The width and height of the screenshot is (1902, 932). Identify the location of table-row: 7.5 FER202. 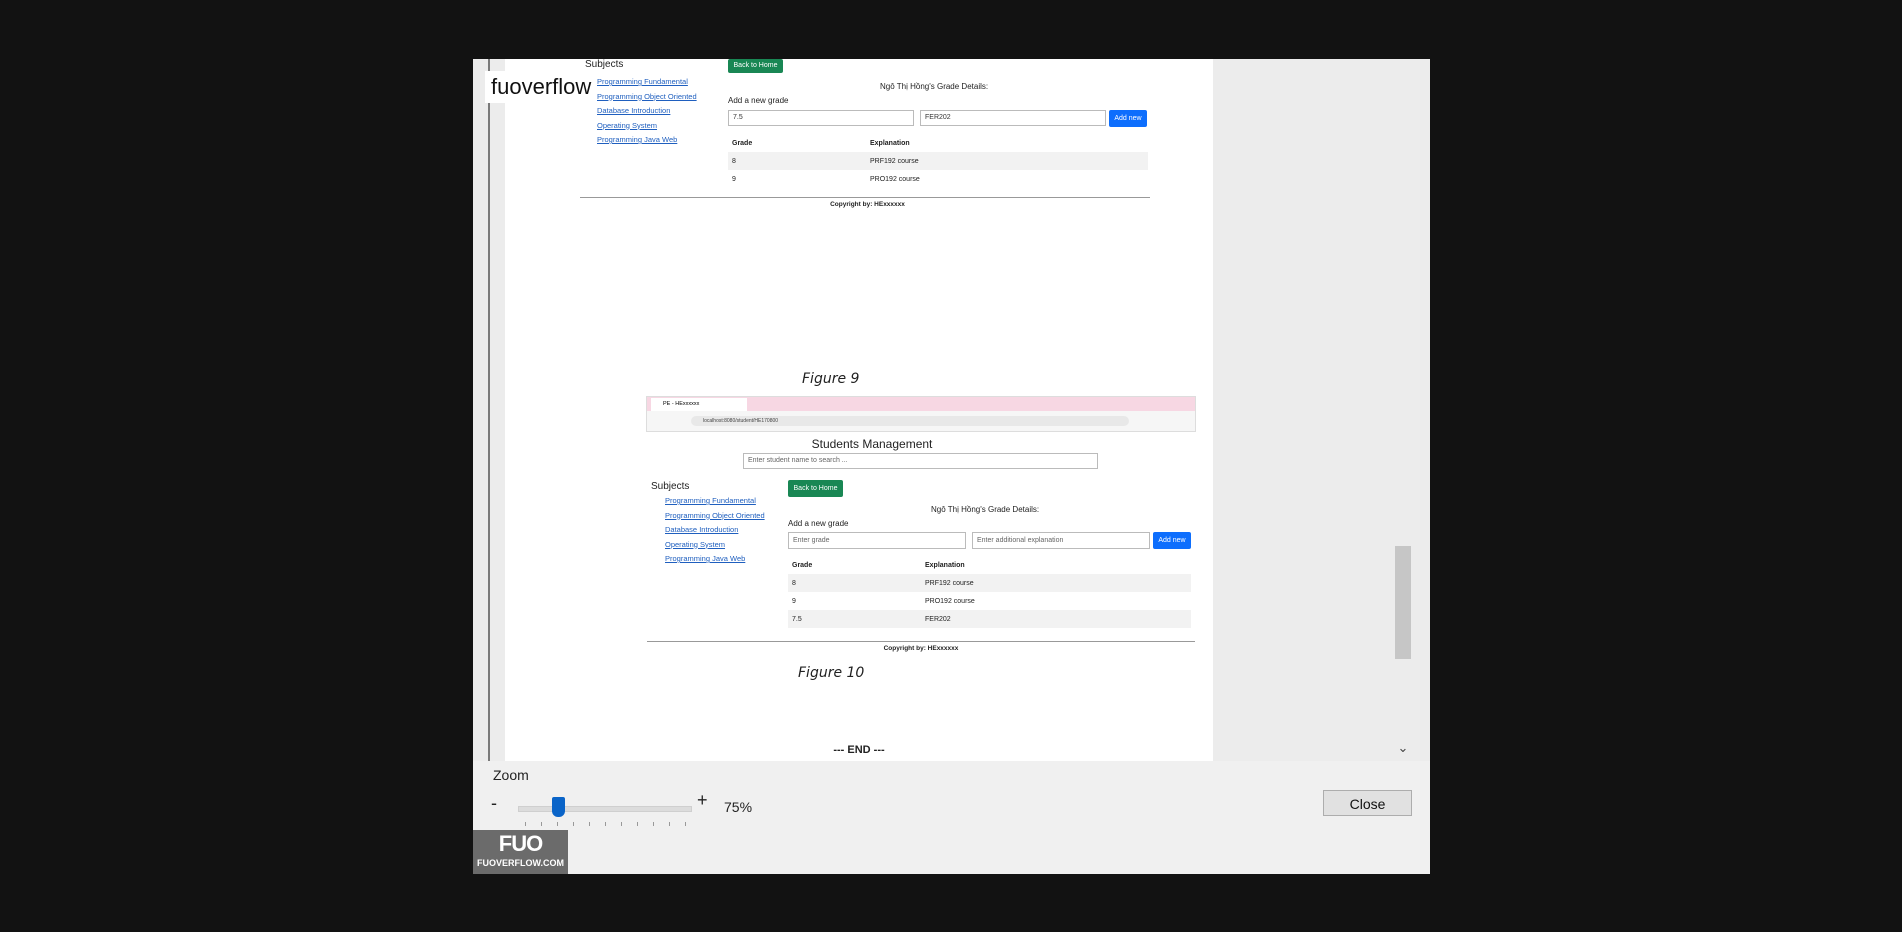
(989, 619).